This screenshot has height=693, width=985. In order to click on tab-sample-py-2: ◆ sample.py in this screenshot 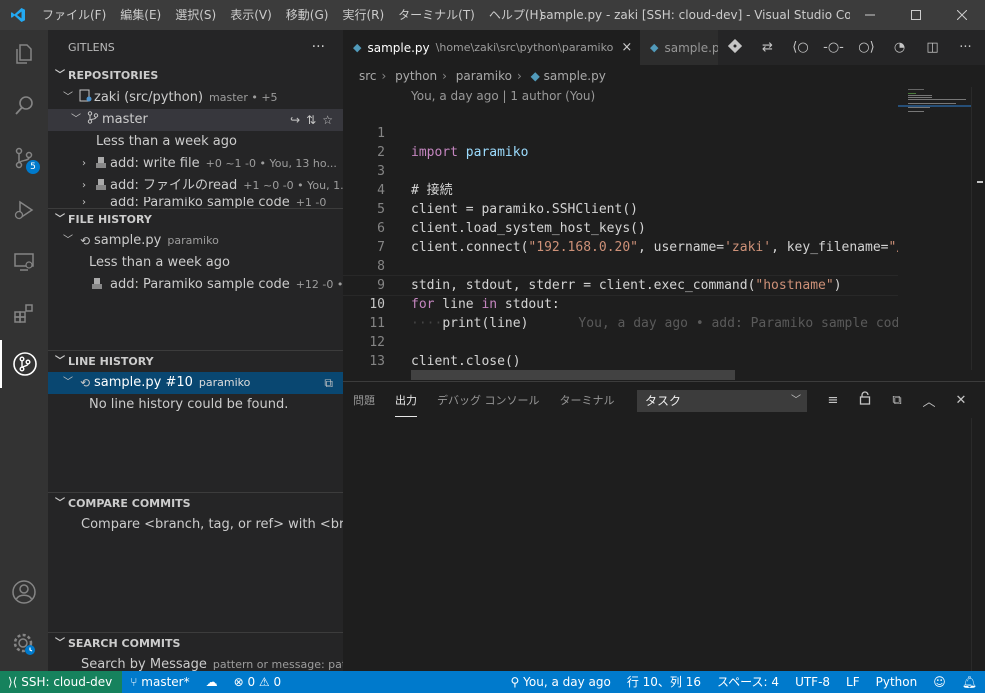, I will do `click(679, 47)`.